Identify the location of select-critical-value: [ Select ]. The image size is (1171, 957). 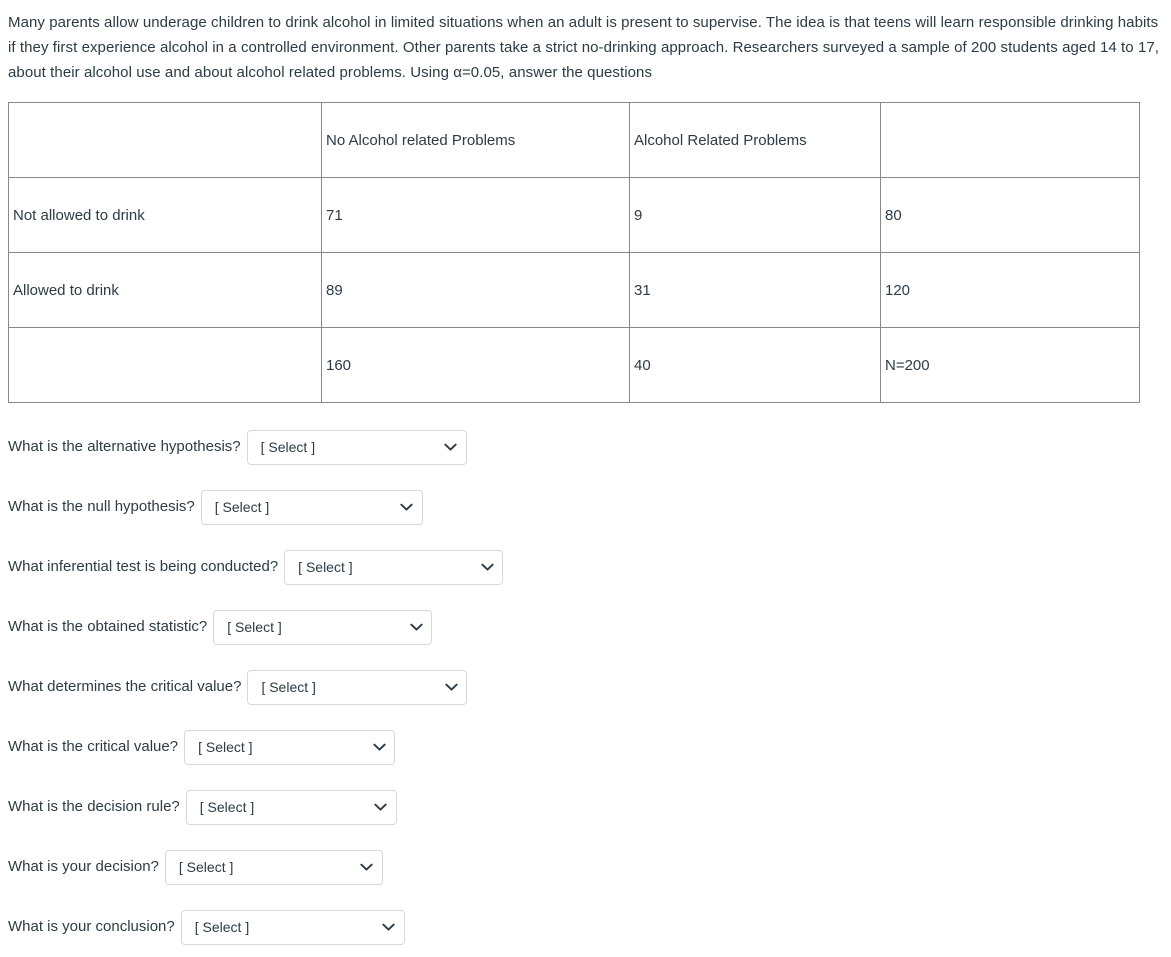
(290, 747).